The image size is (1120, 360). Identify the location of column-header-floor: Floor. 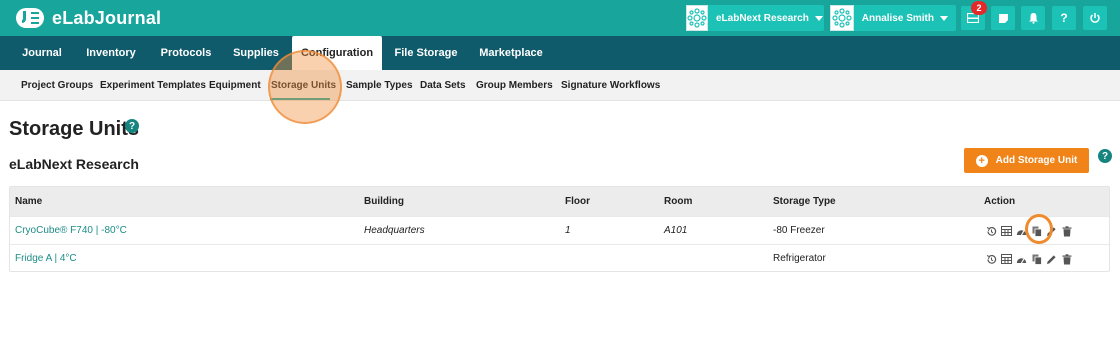
(577, 201).